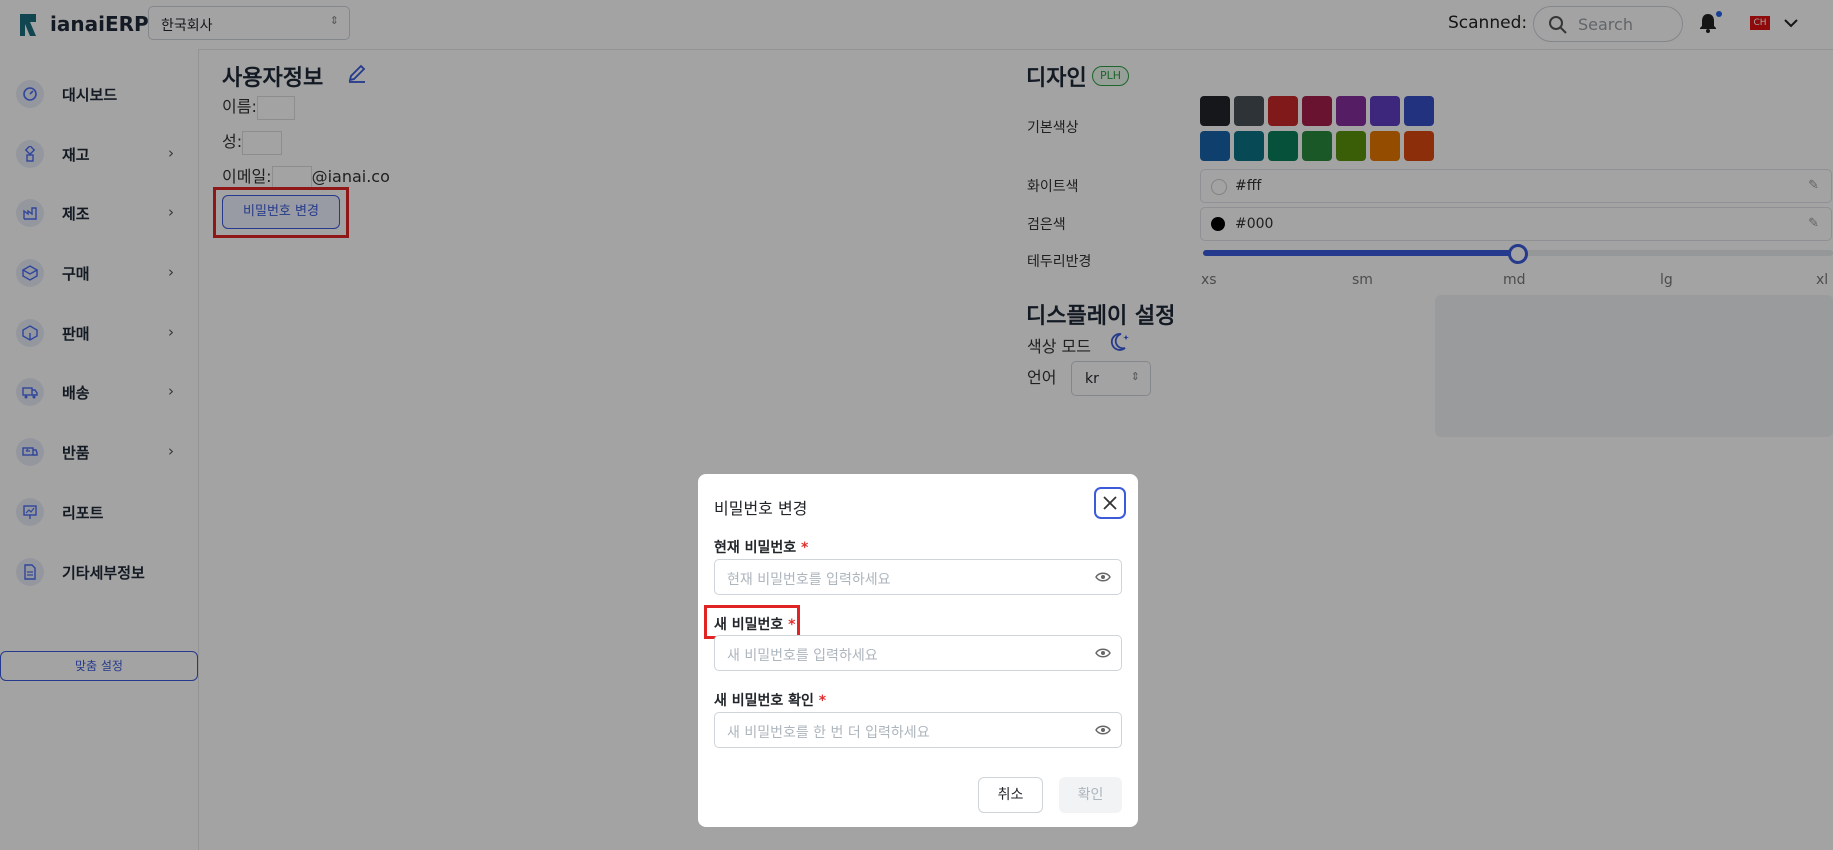 Image resolution: width=1833 pixels, height=850 pixels. Describe the element at coordinates (802, 656) in the screenshot. I see `new-password-placeholder: 새 비밀번호를 입력하세요` at that location.